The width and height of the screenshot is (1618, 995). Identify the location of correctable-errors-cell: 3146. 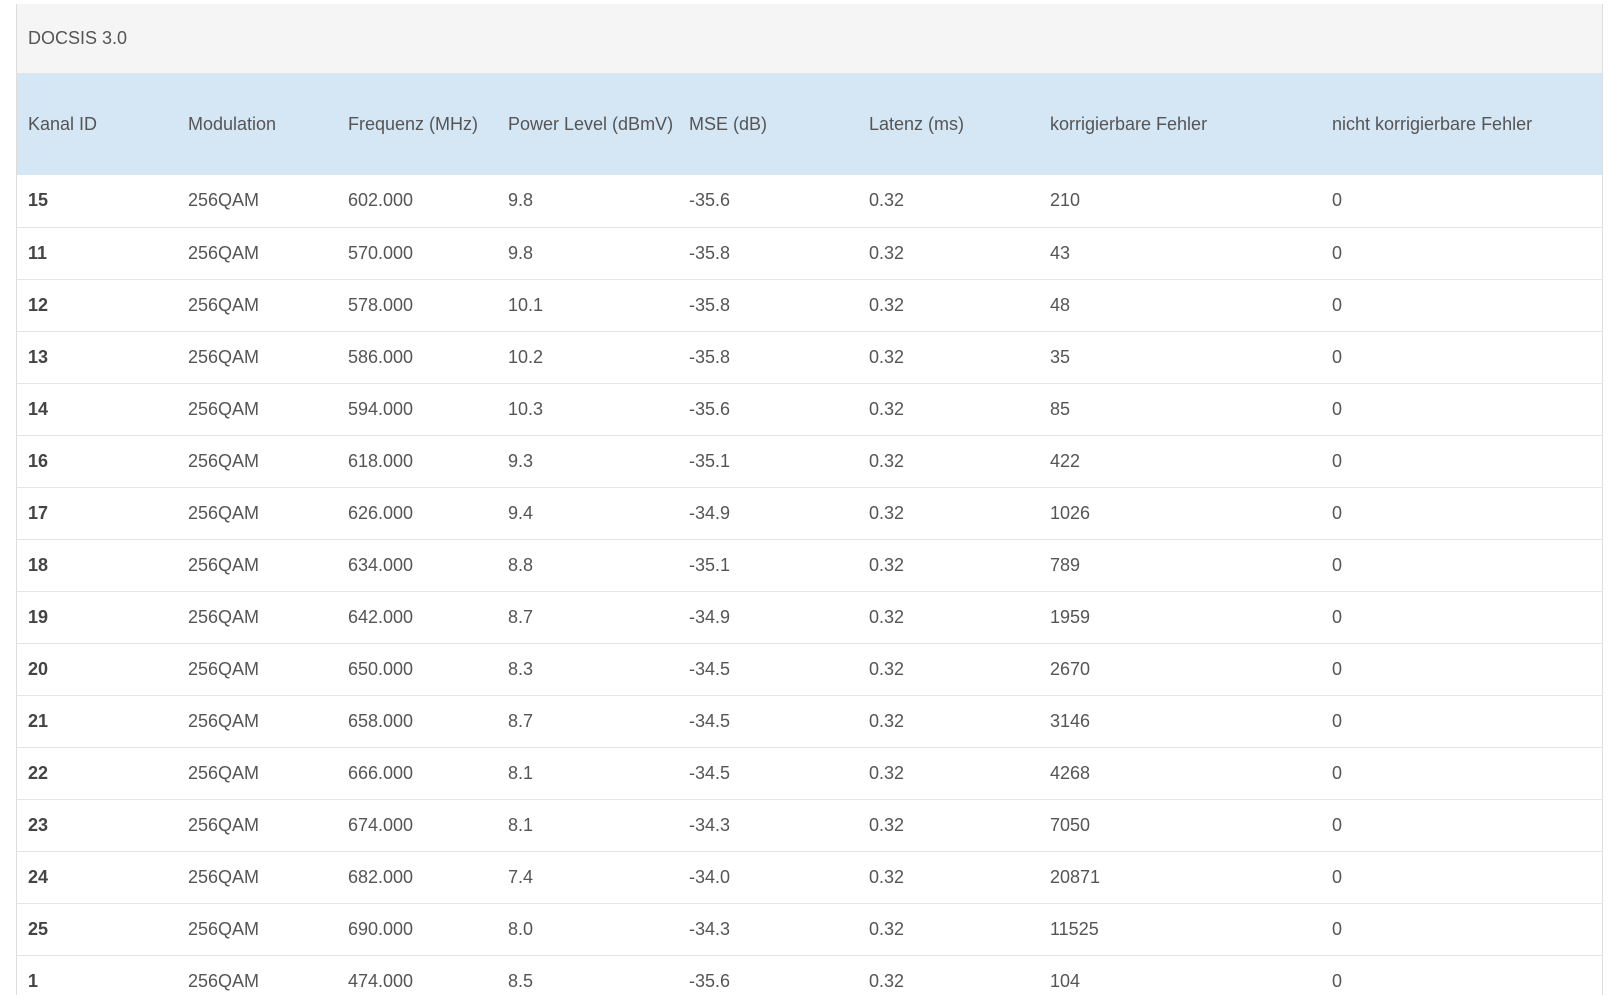
(1070, 720).